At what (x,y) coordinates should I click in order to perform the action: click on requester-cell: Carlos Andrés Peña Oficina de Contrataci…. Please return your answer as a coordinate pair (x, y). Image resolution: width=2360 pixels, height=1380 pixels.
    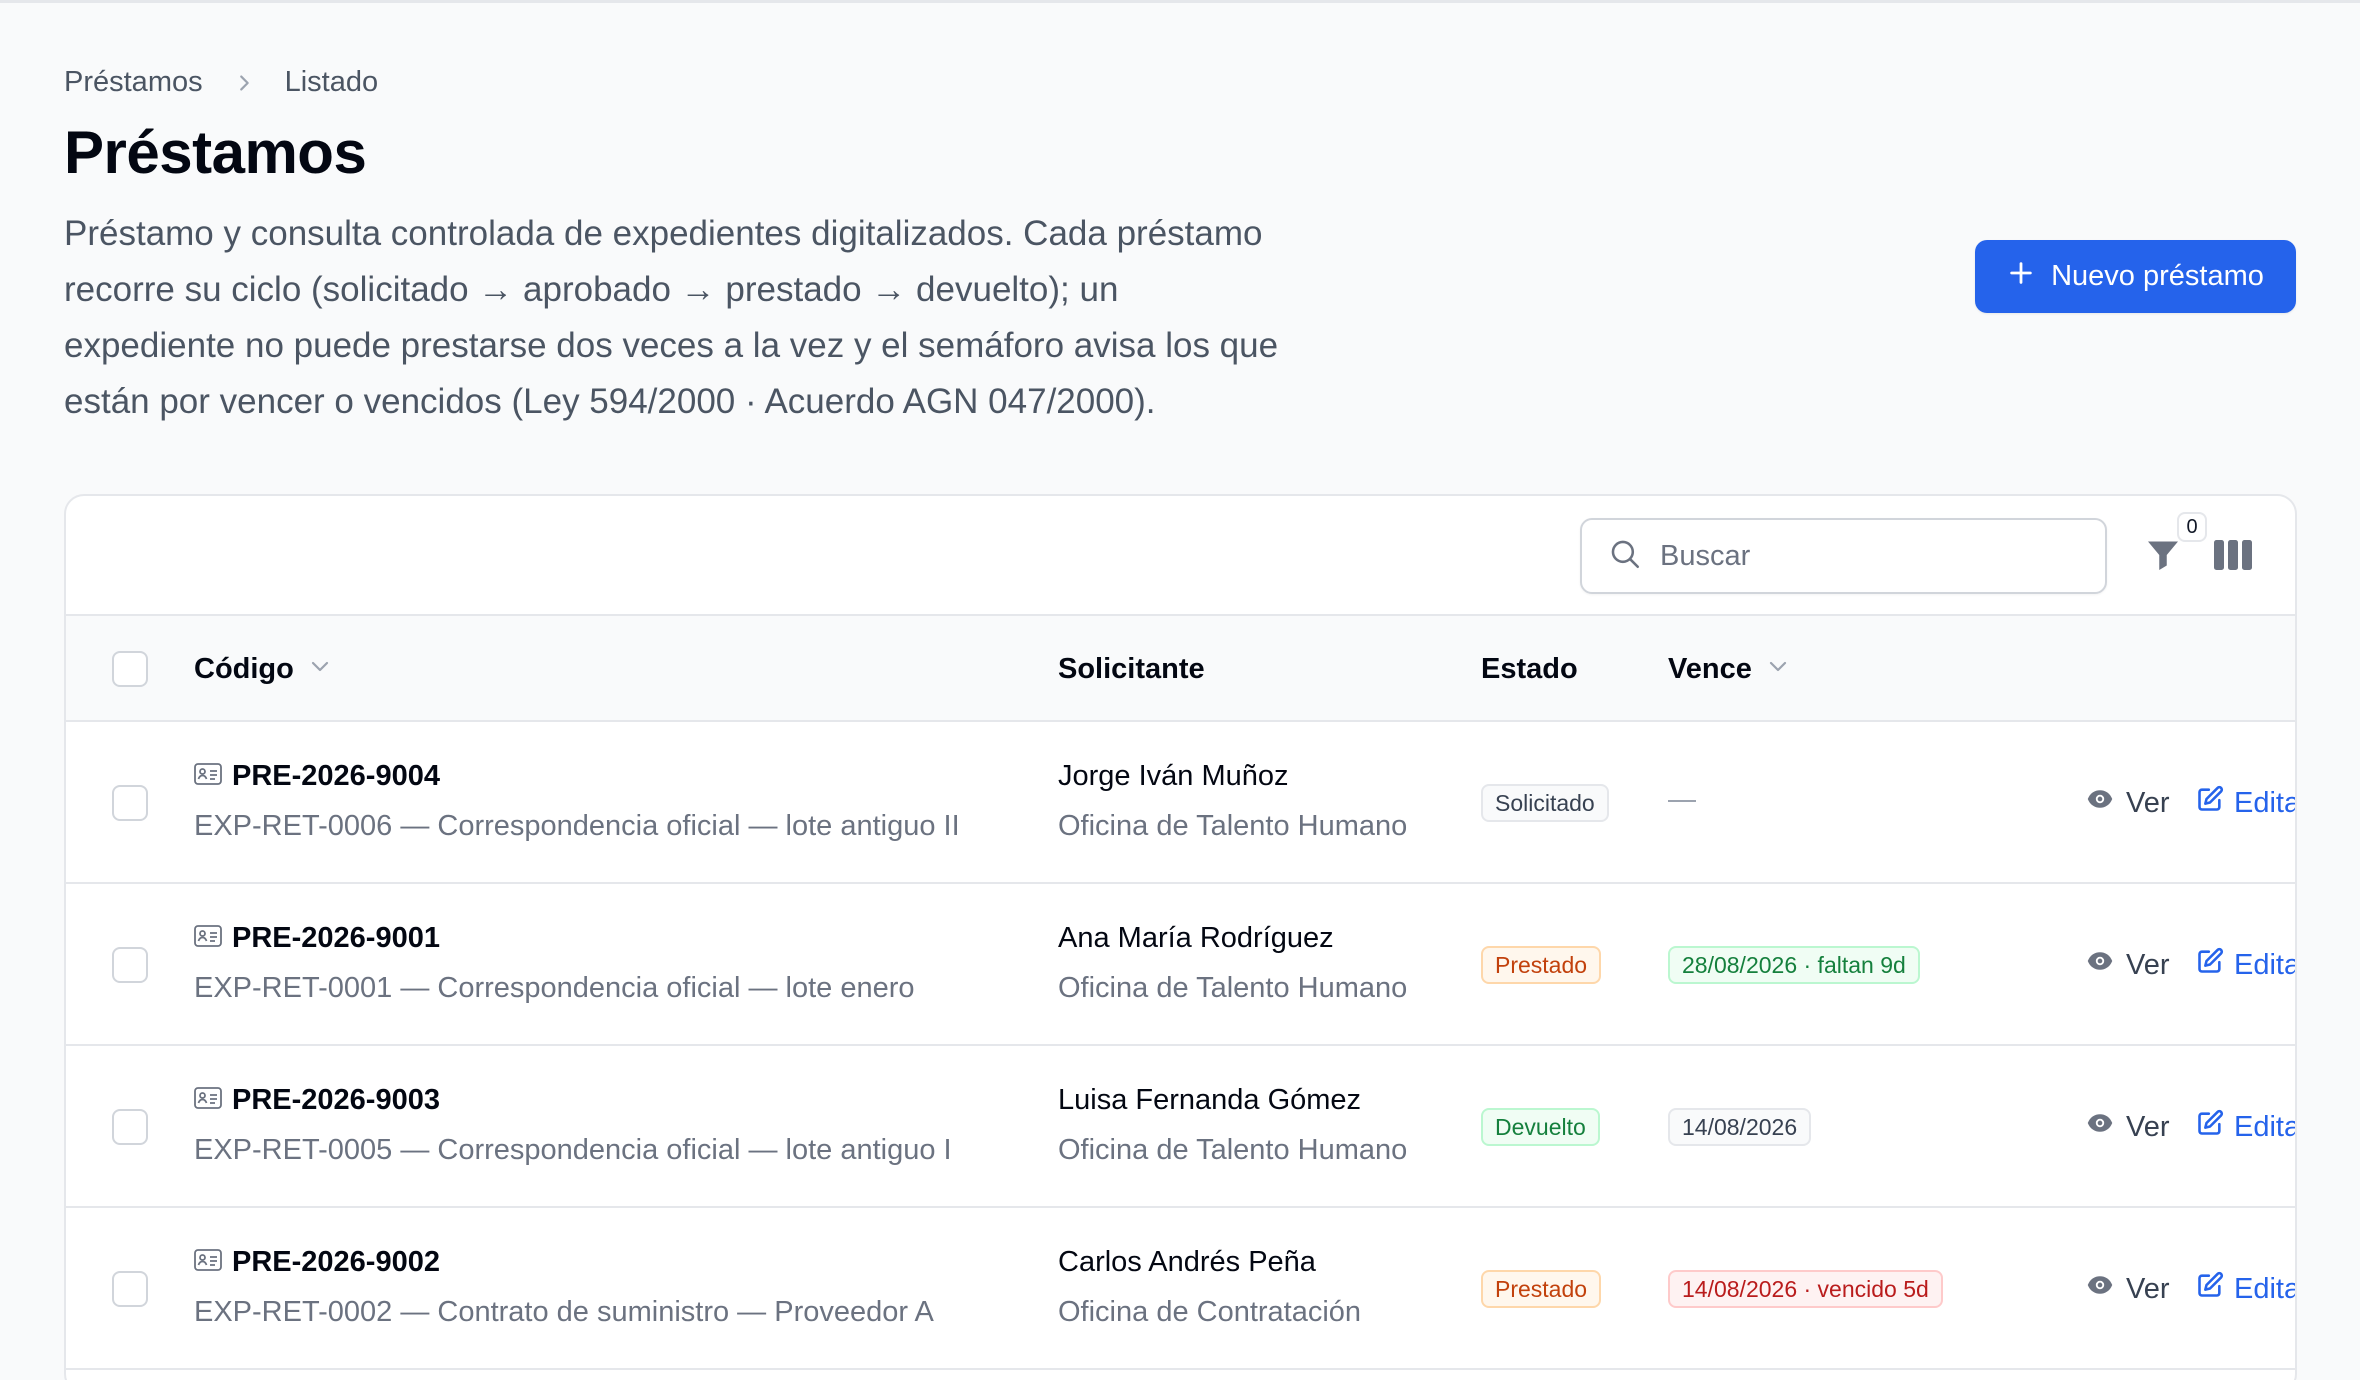
    Looking at the image, I should click on (1209, 1286).